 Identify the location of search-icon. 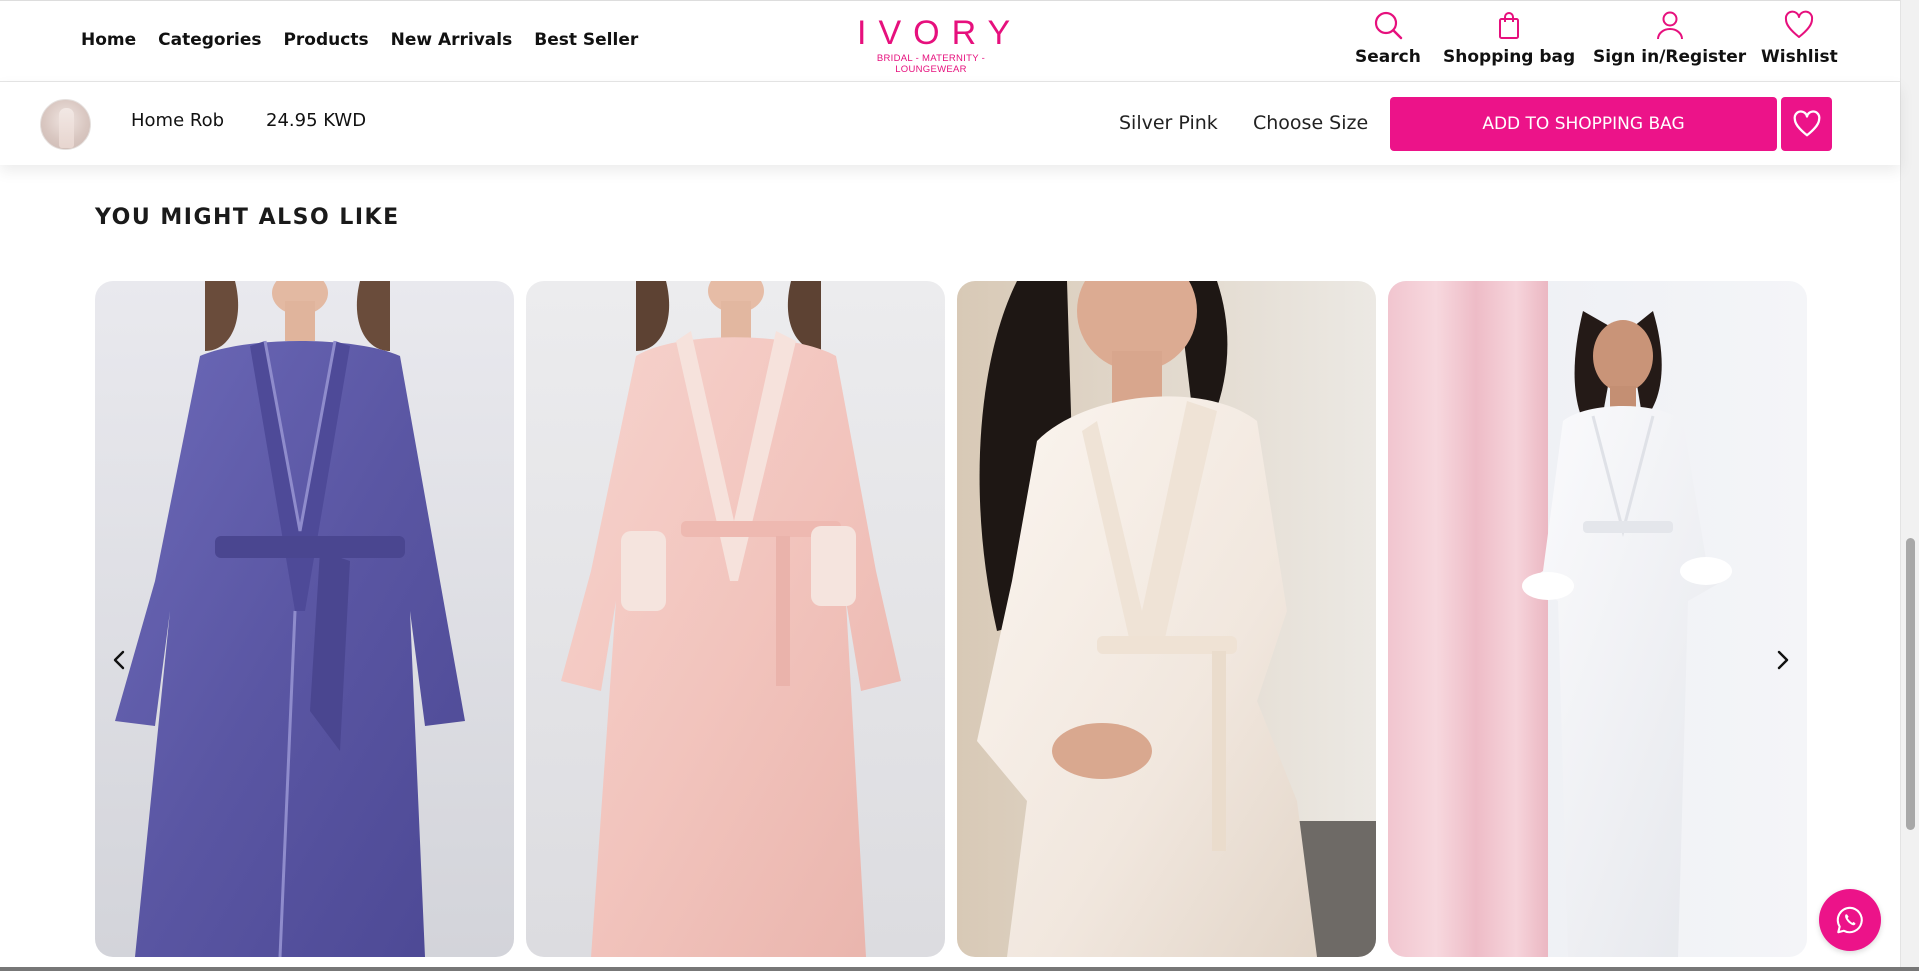
(1388, 25).